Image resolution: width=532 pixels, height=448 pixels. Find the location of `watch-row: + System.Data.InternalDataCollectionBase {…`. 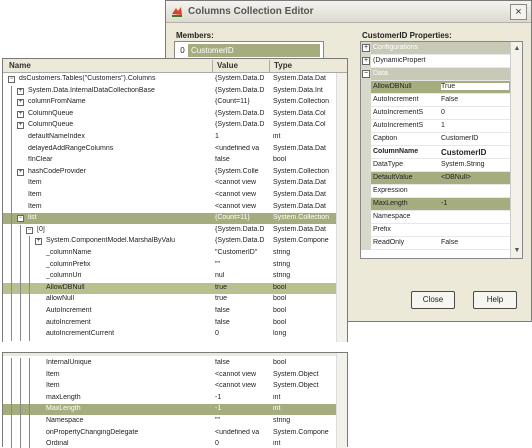

watch-row: + System.Data.InternalDataCollectionBase {… is located at coordinates (169, 91).